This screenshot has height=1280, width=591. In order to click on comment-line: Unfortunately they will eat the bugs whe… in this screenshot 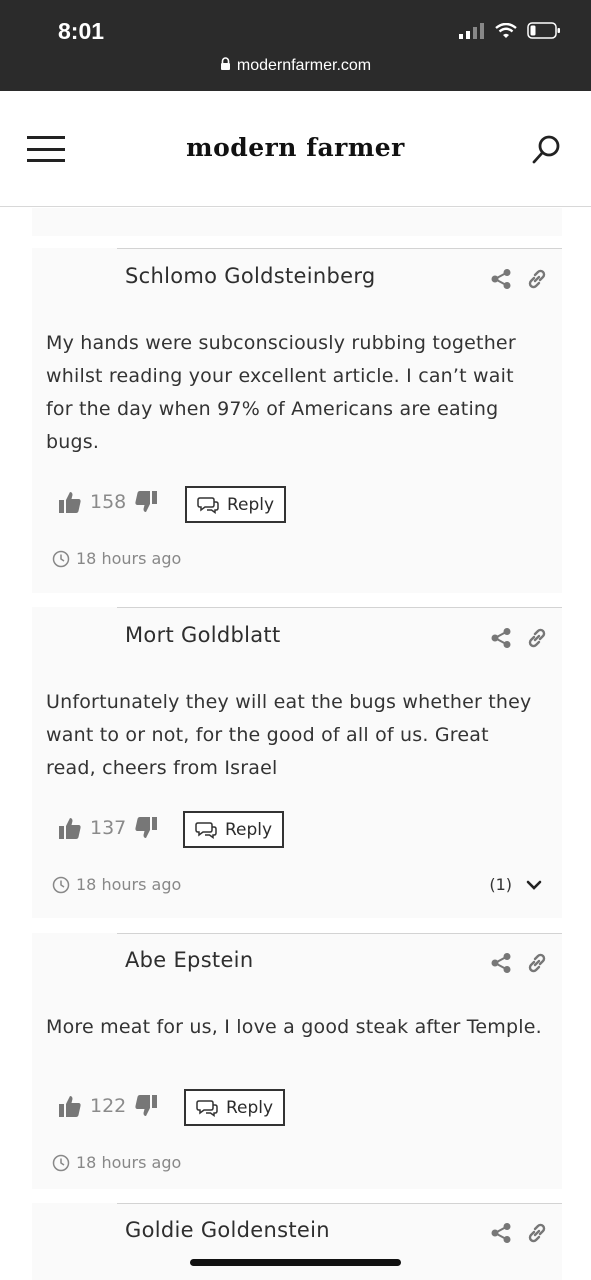, I will do `click(289, 702)`.